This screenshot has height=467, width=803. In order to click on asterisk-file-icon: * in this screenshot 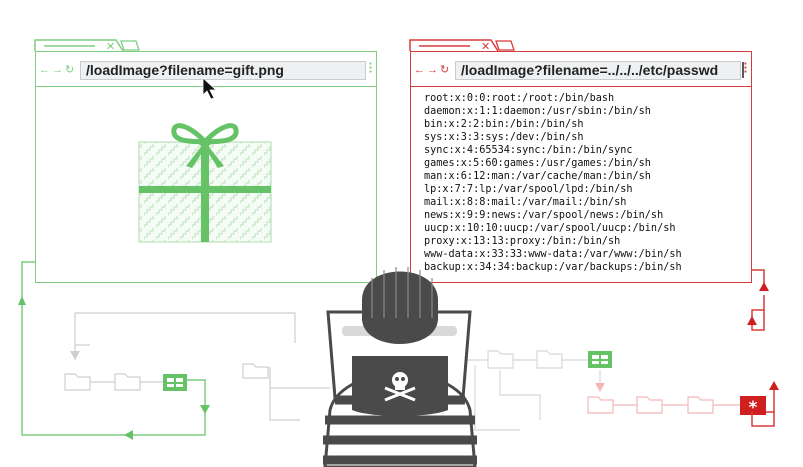, I will do `click(753, 407)`.